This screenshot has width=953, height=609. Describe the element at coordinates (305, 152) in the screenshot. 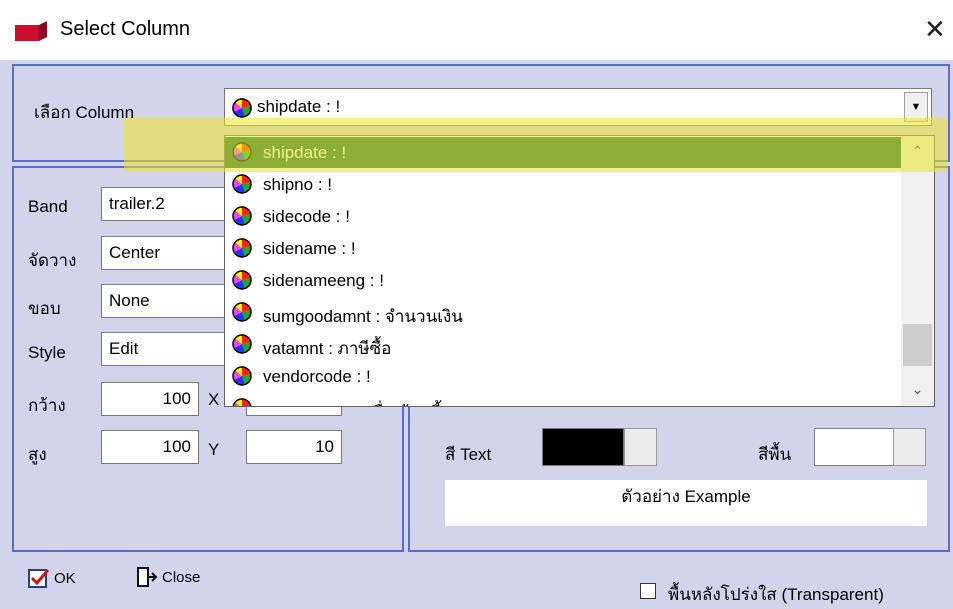

I see `dropdown-option-label: shipdate : !` at that location.